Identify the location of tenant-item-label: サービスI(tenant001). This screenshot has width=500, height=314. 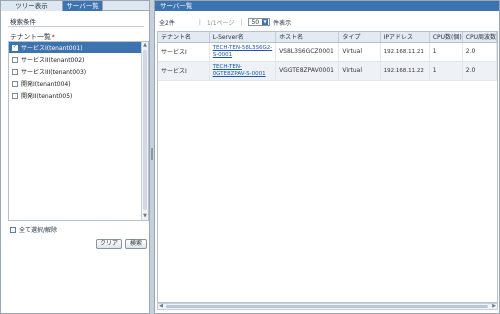
(52, 48).